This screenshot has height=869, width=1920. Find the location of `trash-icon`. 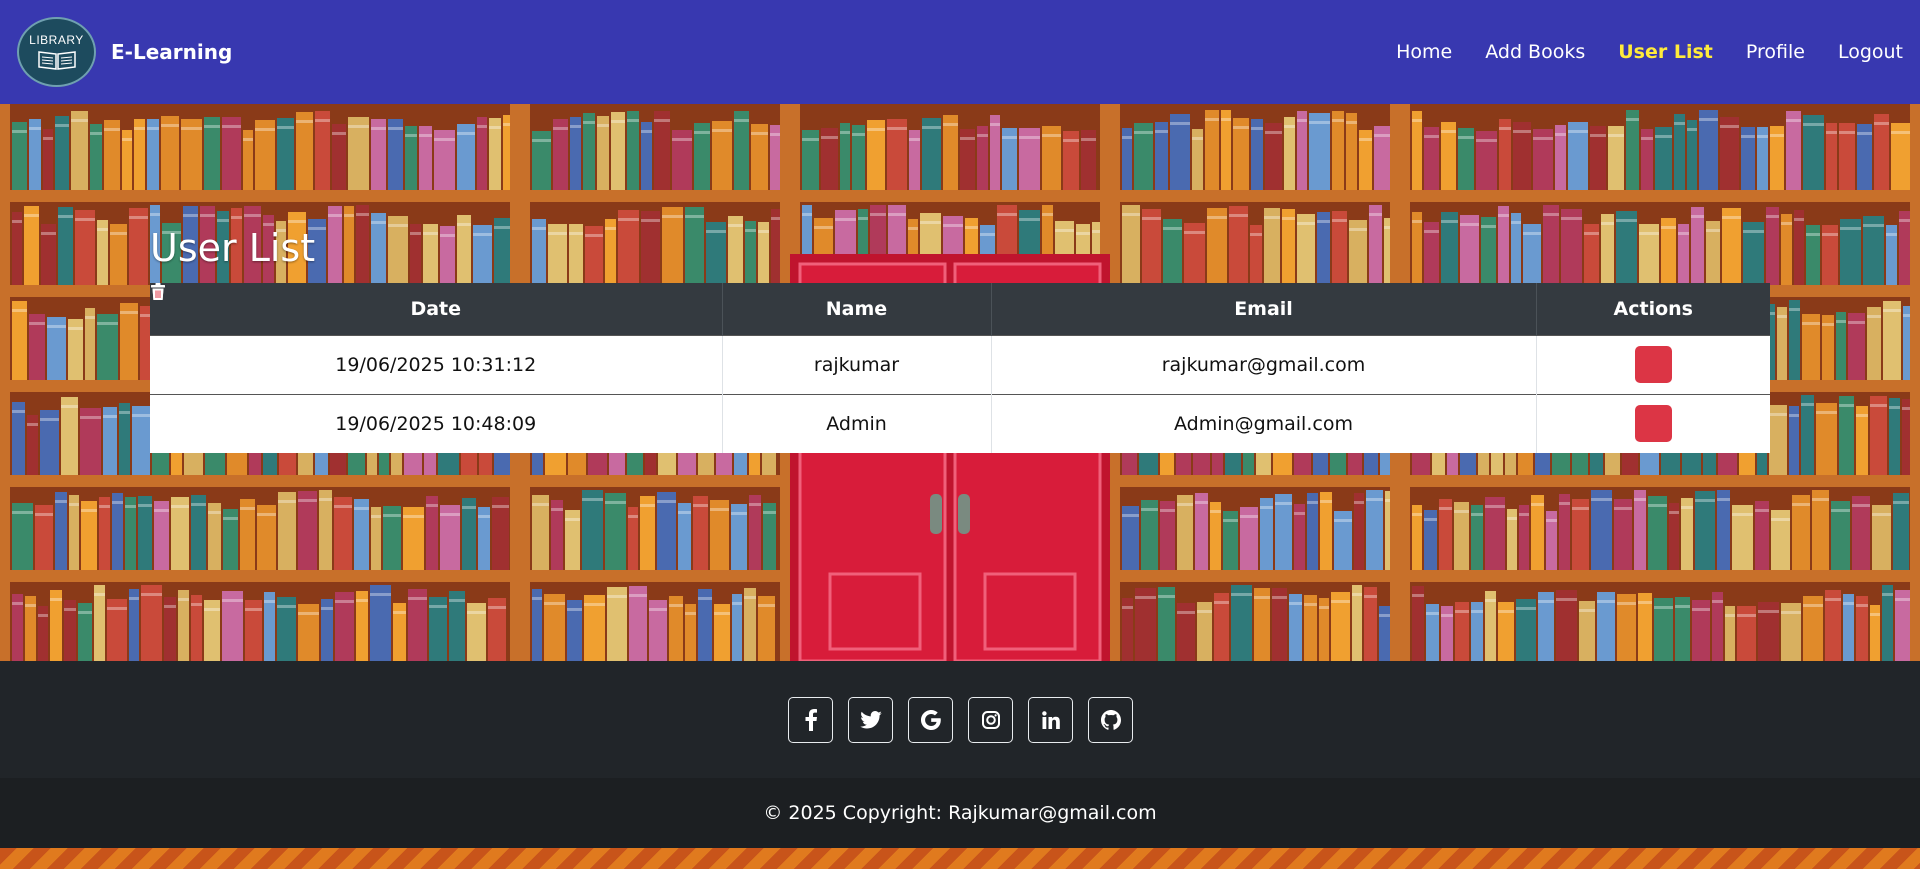

trash-icon is located at coordinates (158, 291).